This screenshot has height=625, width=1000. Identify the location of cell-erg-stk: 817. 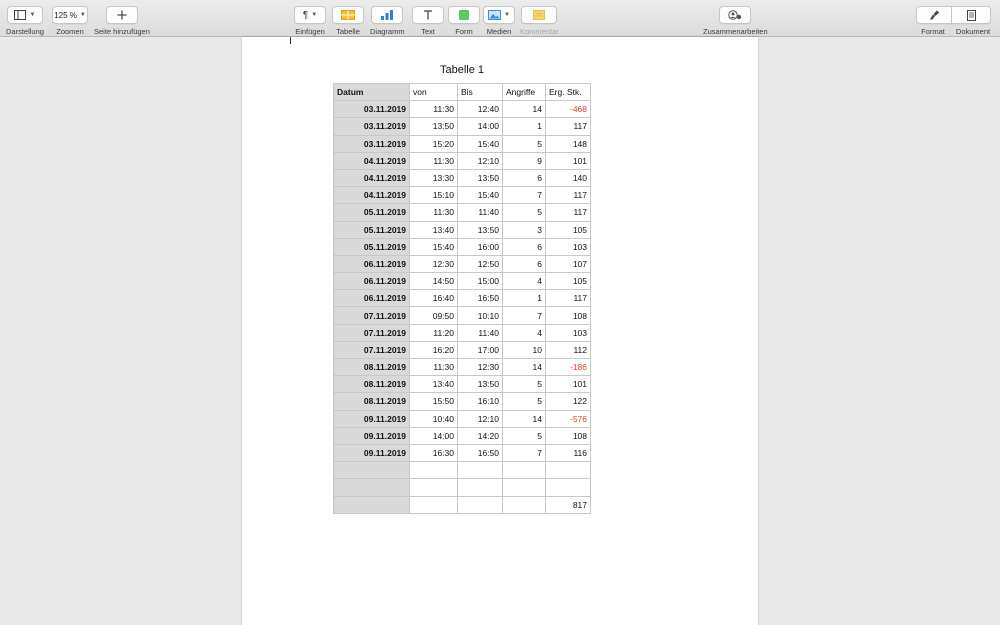
(568, 504).